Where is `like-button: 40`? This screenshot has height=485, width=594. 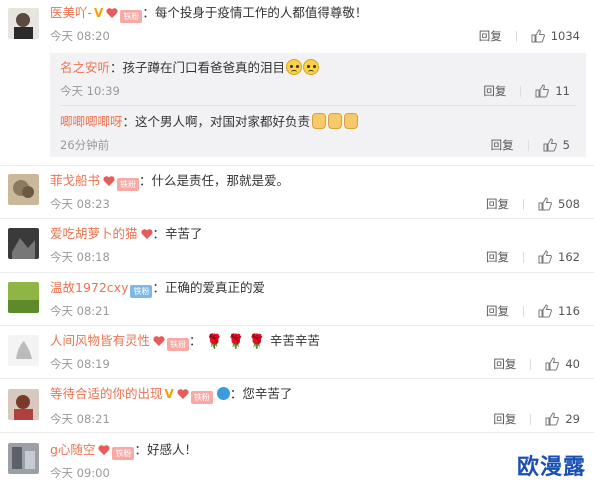
like-button: 40 is located at coordinates (562, 364).